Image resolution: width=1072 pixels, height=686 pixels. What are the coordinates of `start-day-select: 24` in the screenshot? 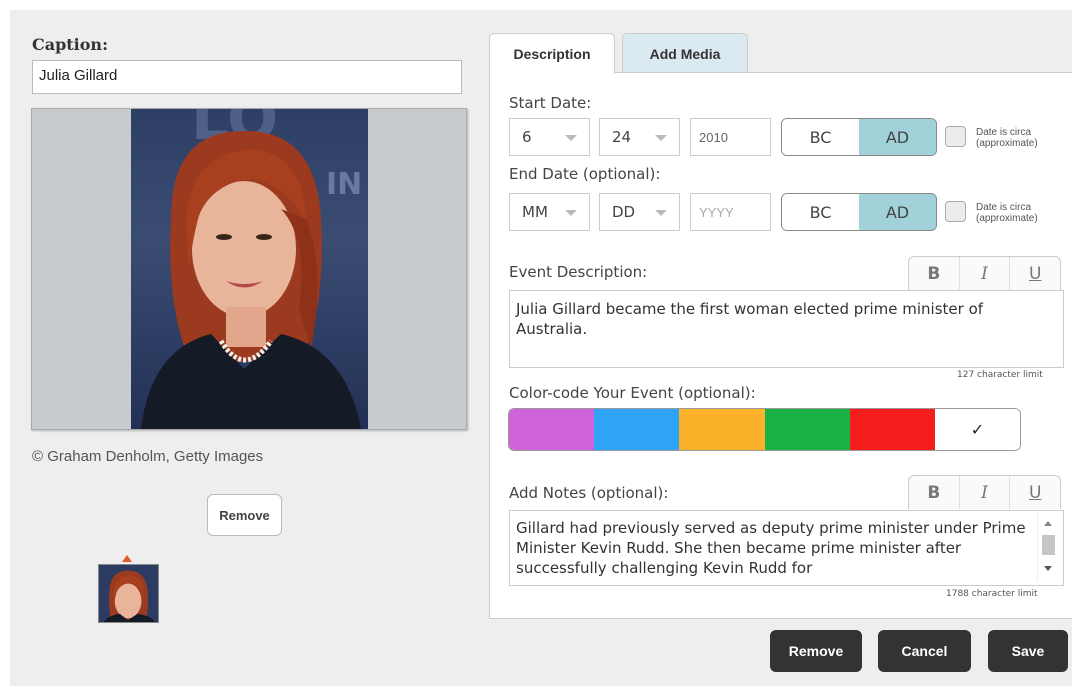 It's located at (639, 137).